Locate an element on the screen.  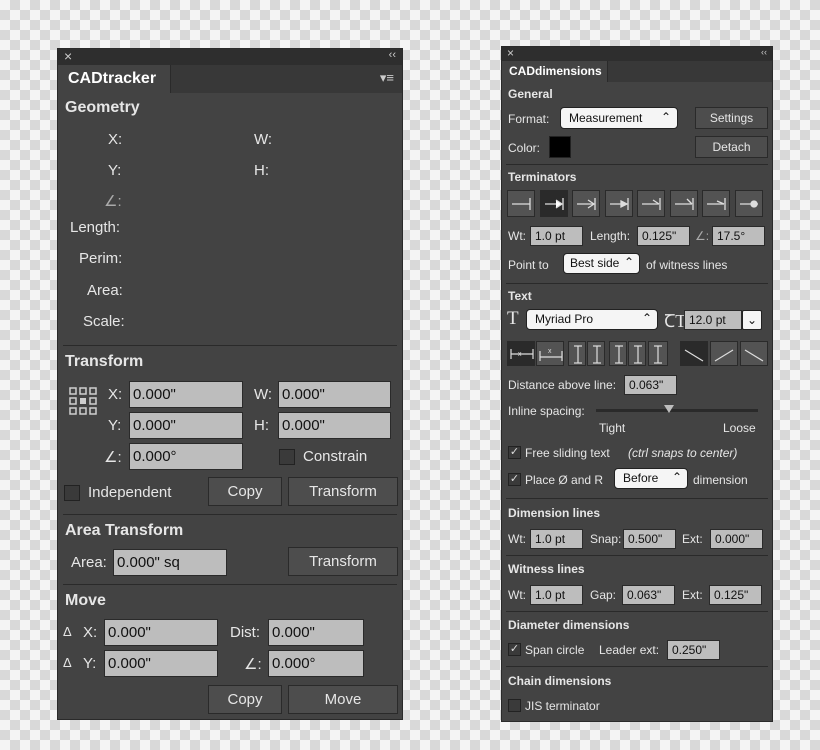
span-circle-label: Span circle is located at coordinates (555, 650).